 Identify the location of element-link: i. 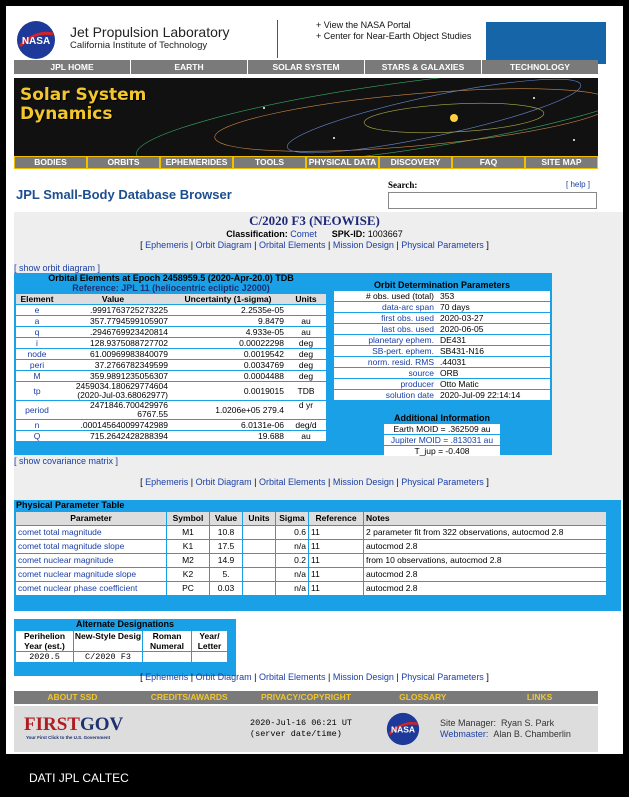
(37, 343).